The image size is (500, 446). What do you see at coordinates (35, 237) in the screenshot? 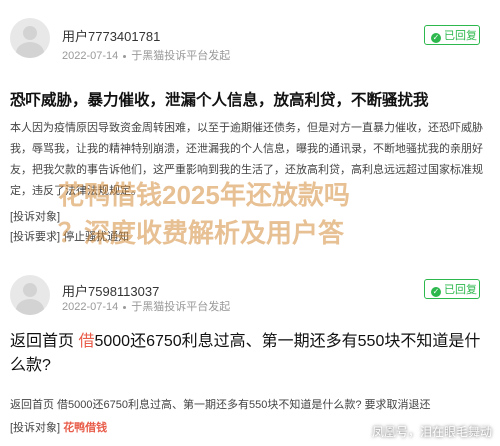
I see `request-label: [投诉要求]` at bounding box center [35, 237].